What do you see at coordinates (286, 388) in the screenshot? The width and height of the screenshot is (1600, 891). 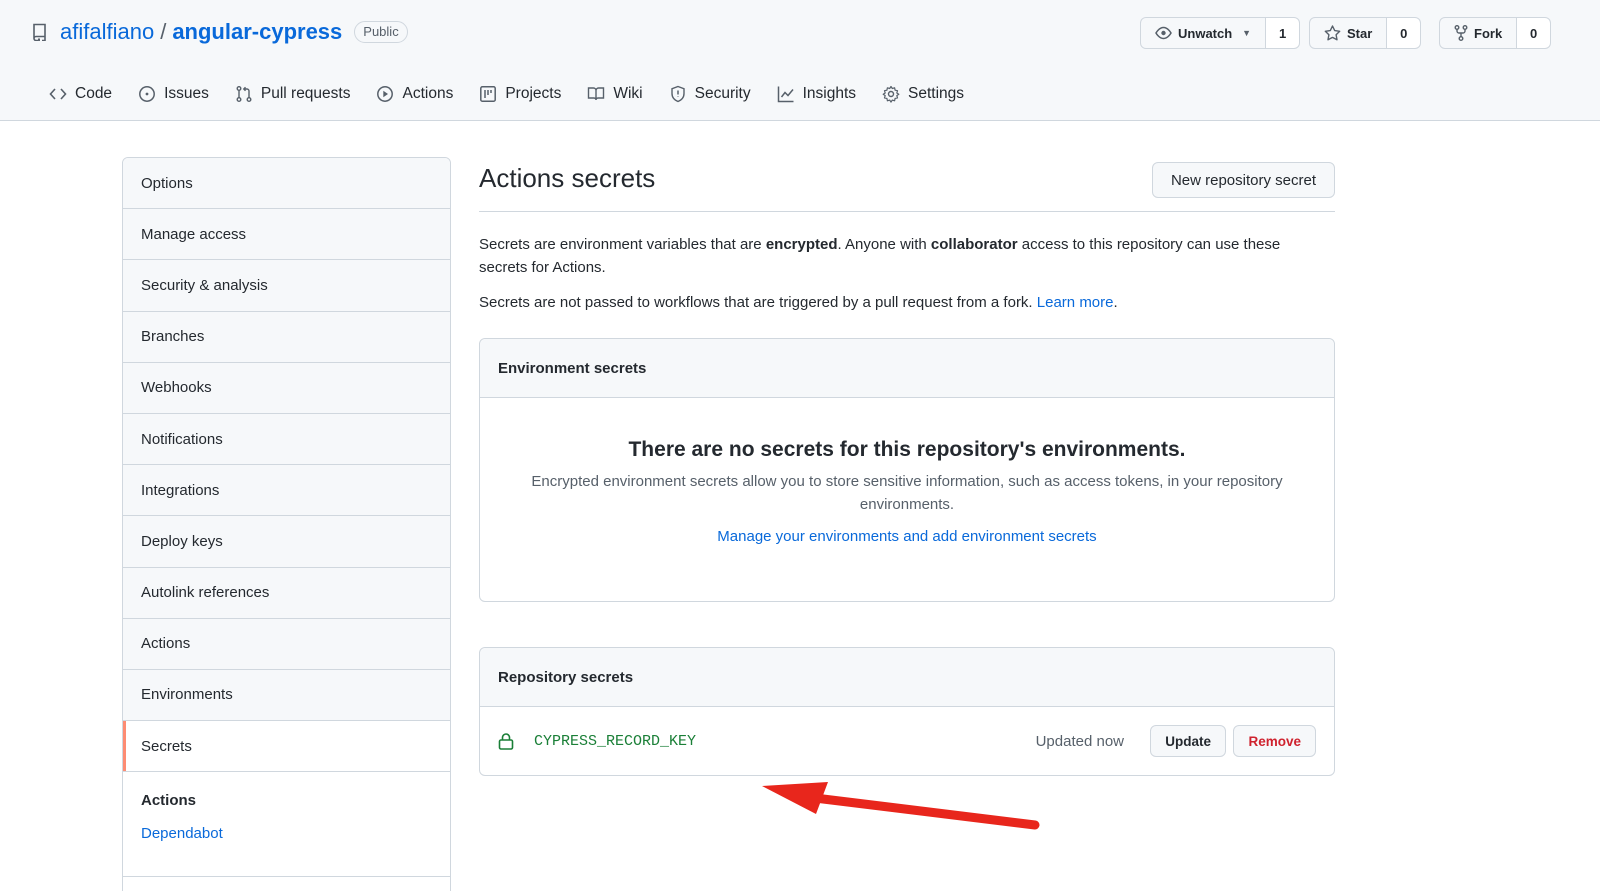 I see `sidebar-item-webhooks: Webhooks` at bounding box center [286, 388].